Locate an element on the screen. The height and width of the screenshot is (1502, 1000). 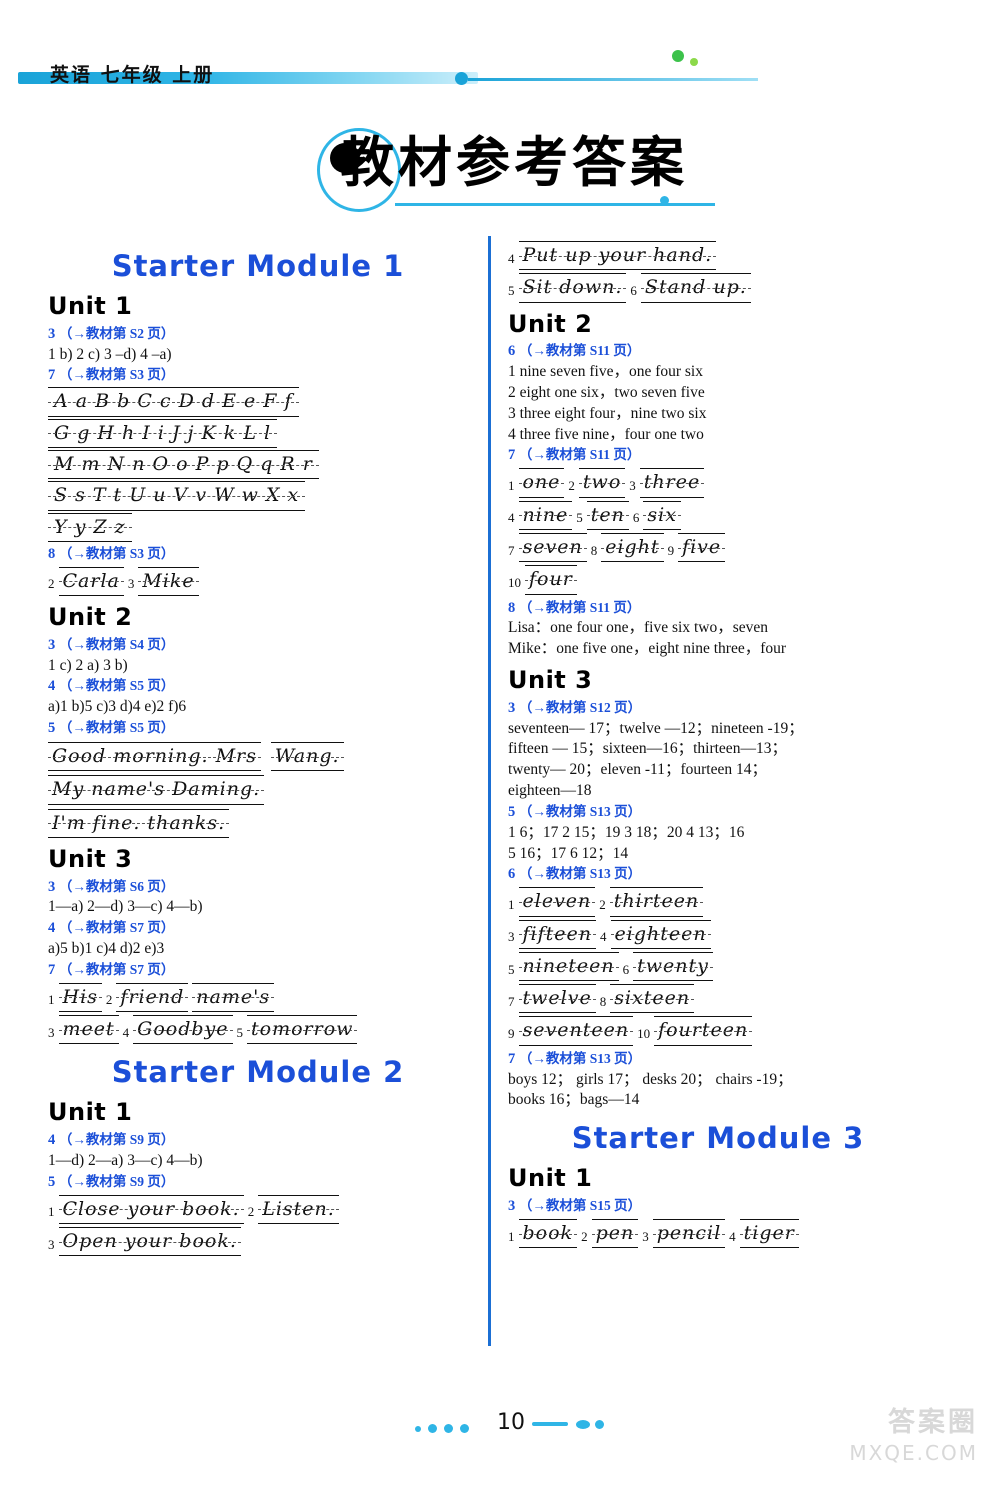
item-number: 8 is located at coordinates (603, 1001).